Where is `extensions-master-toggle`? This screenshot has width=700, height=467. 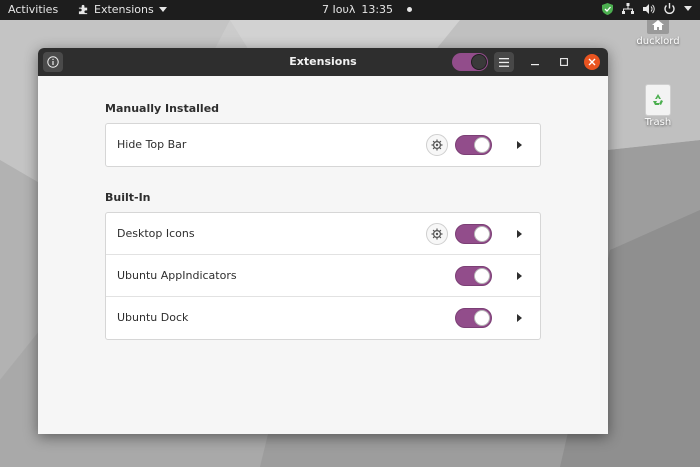 extensions-master-toggle is located at coordinates (470, 62).